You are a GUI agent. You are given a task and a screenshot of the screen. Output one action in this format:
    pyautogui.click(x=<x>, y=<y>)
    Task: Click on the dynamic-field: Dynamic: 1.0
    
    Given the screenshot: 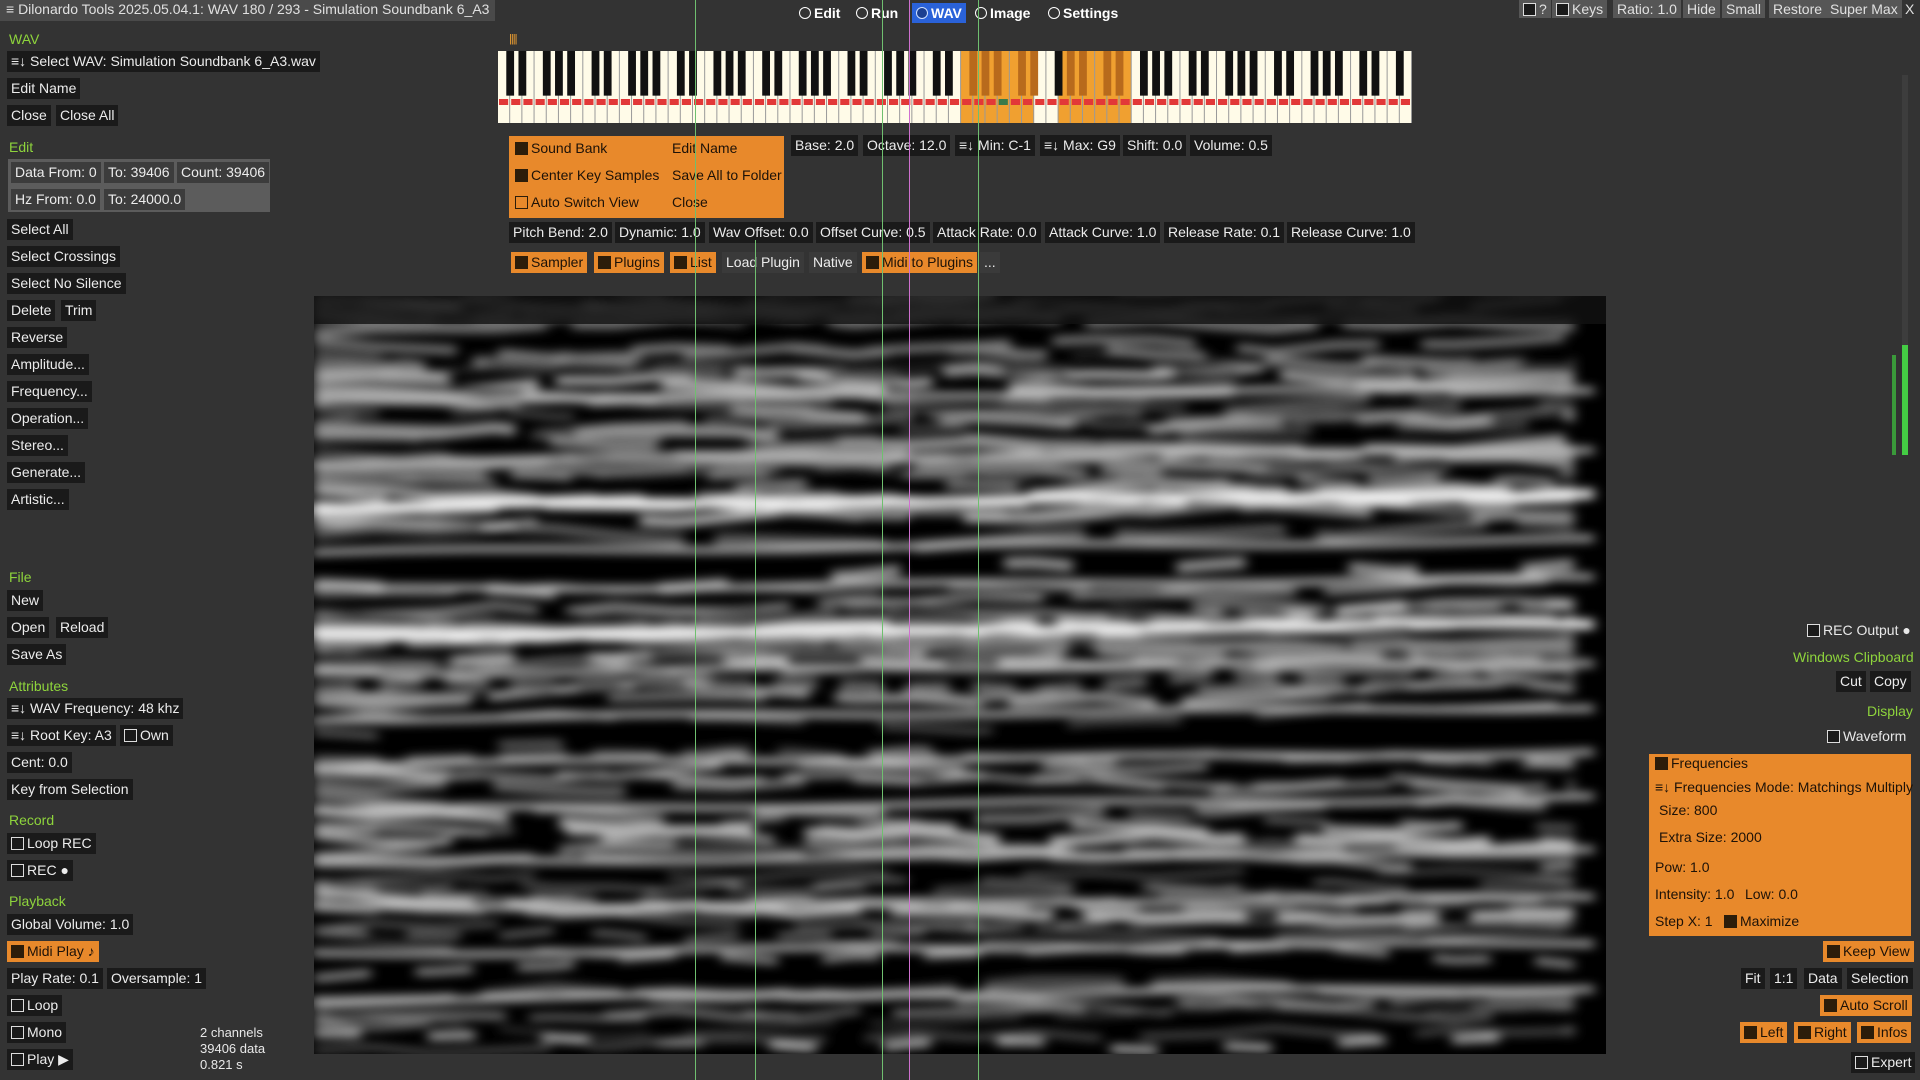 What is the action you would take?
    pyautogui.click(x=660, y=232)
    